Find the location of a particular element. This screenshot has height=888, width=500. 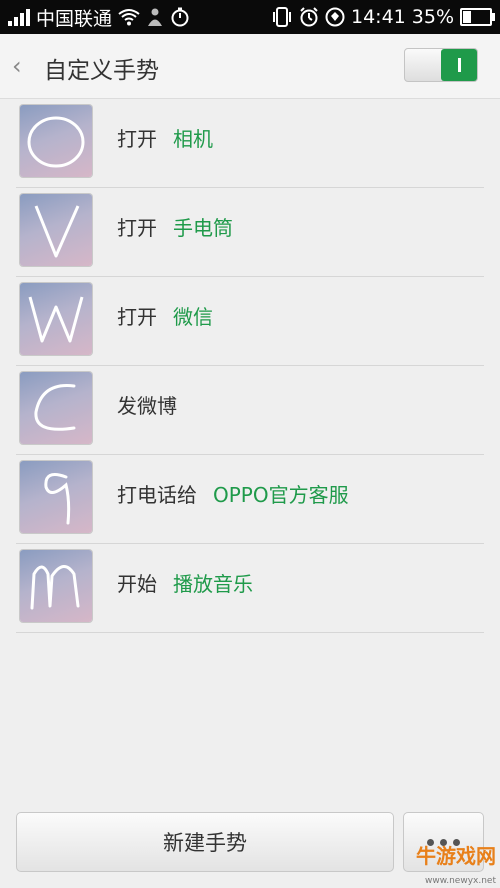

vibrate-icon is located at coordinates (282, 17).